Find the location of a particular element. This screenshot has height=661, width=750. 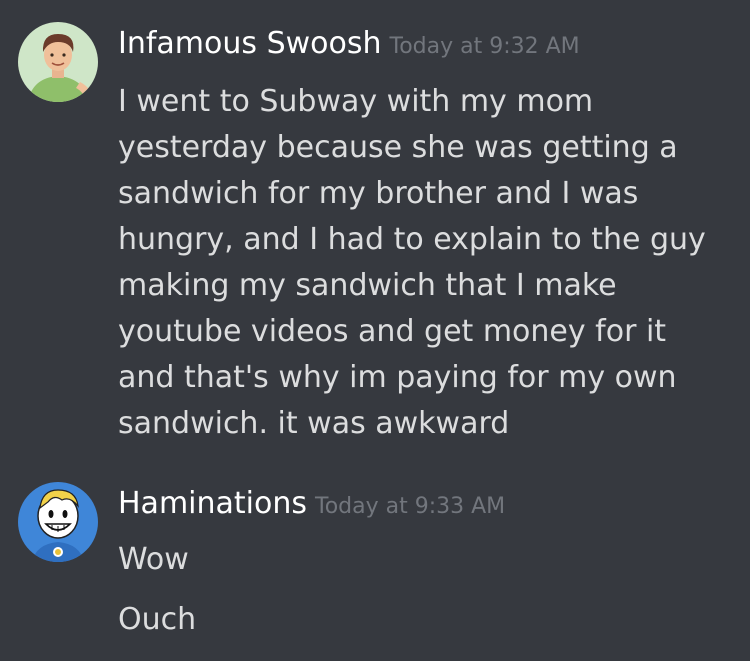

timestamp: Today at 9:32 AM is located at coordinates (484, 46).